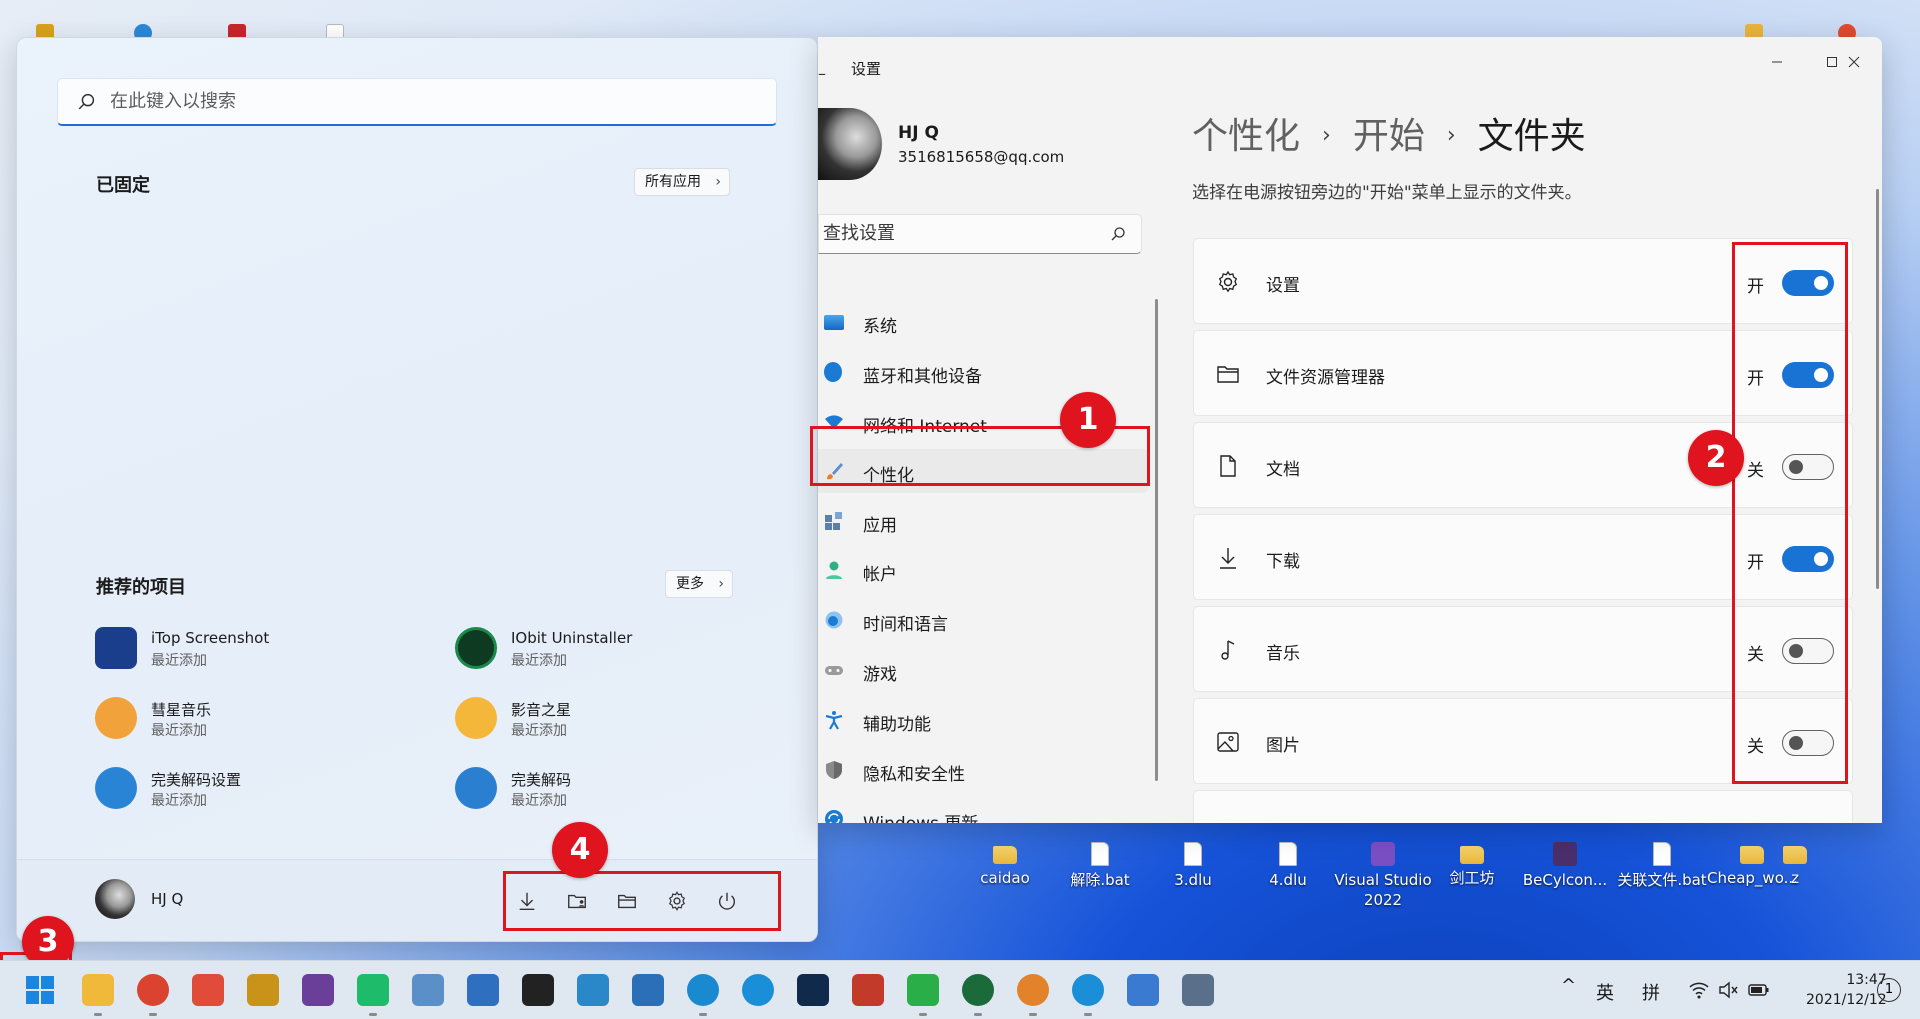 This screenshot has height=1019, width=1920. I want to click on itop-screenshot-icon, so click(116, 648).